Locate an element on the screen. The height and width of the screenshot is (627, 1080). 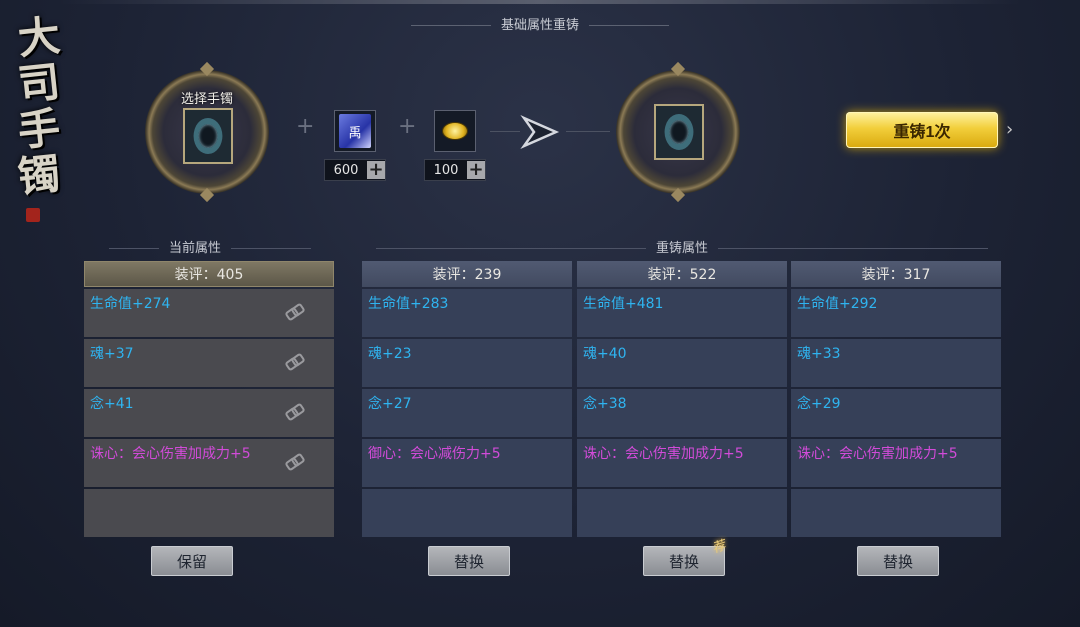
logo-char: 司 is located at coordinates (39, 83).